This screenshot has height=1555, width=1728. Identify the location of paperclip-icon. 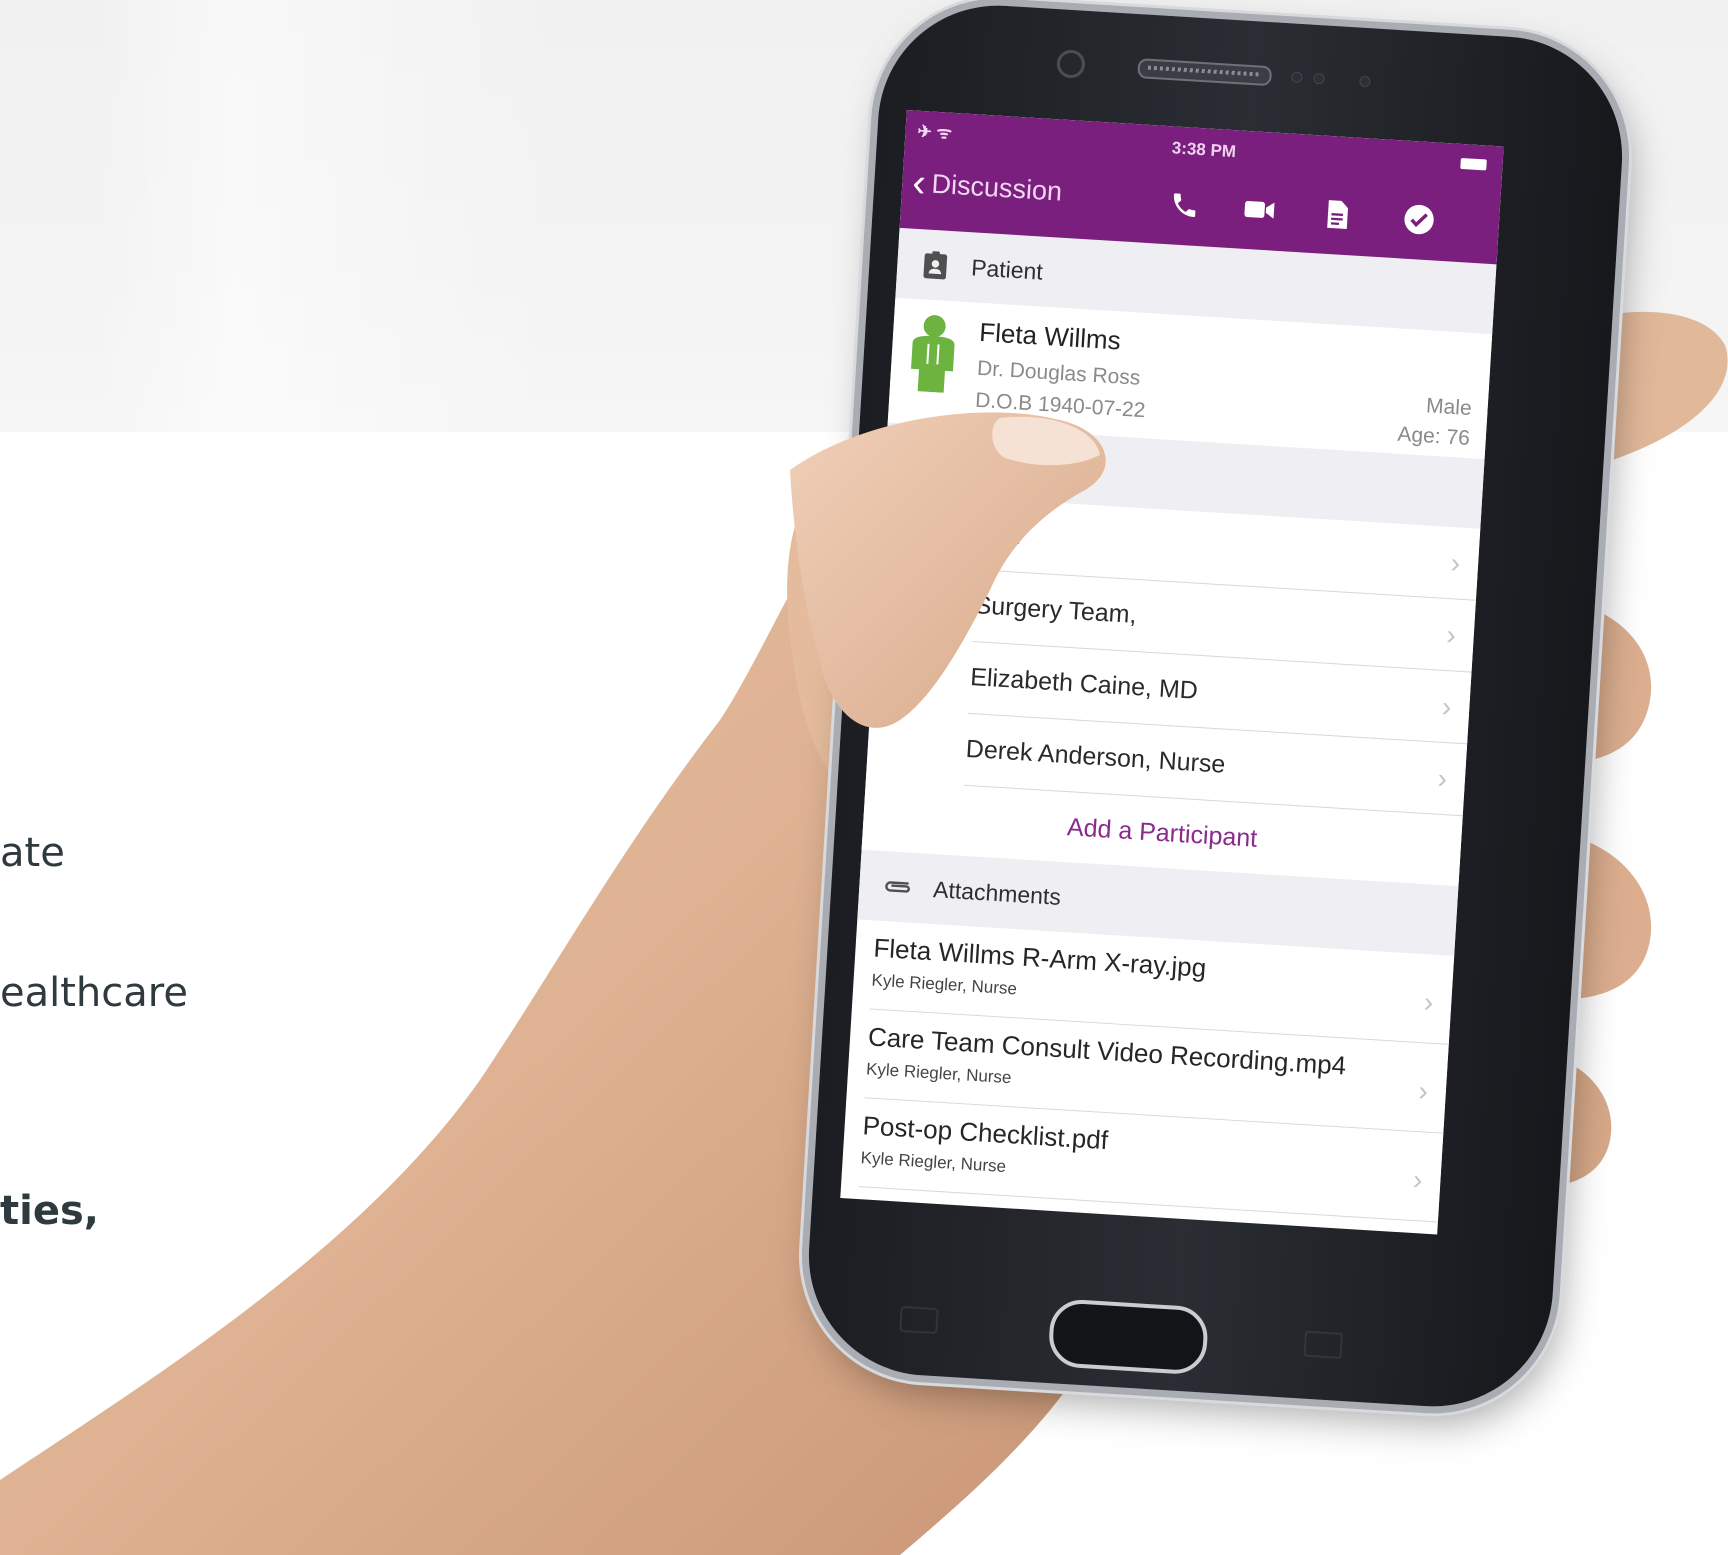
(897, 887).